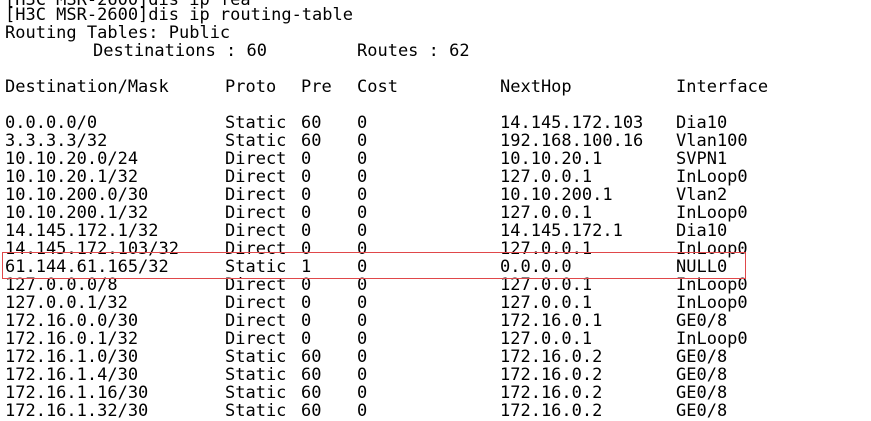  I want to click on command-line: [H3C MSR-2600]dis ip routing-table, so click(179, 15).